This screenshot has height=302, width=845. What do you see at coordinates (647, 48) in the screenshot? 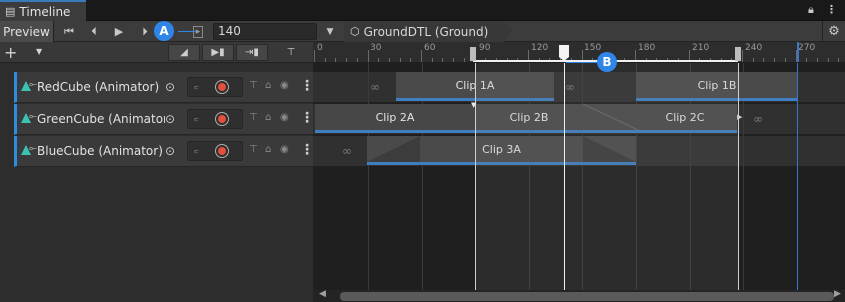
I see `ruler-label: 180` at bounding box center [647, 48].